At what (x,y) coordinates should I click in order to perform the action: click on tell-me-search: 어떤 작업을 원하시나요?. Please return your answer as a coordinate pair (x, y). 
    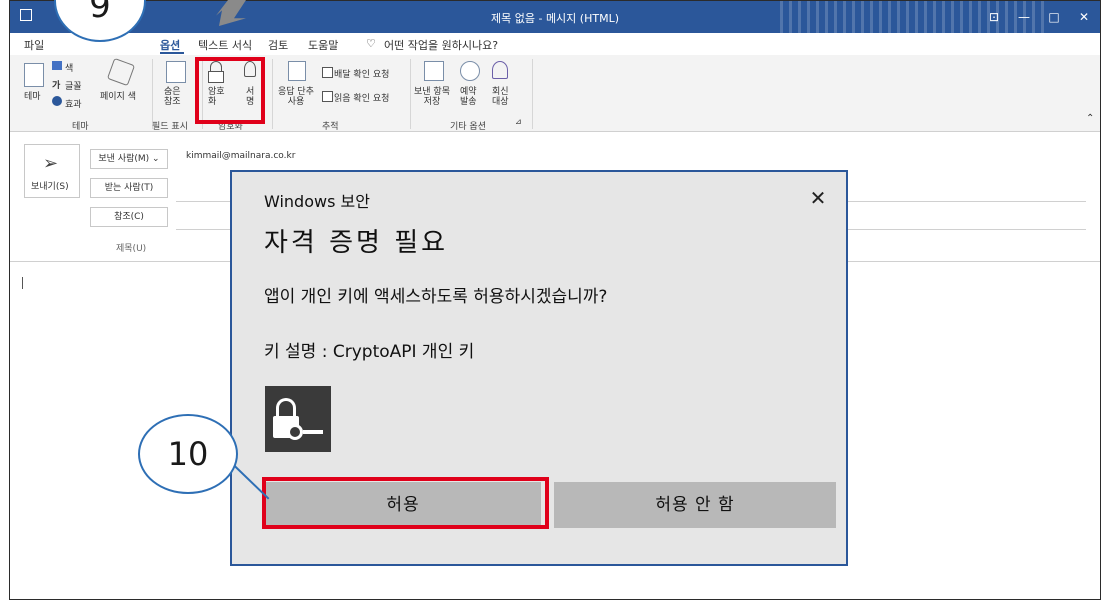
    Looking at the image, I should click on (441, 45).